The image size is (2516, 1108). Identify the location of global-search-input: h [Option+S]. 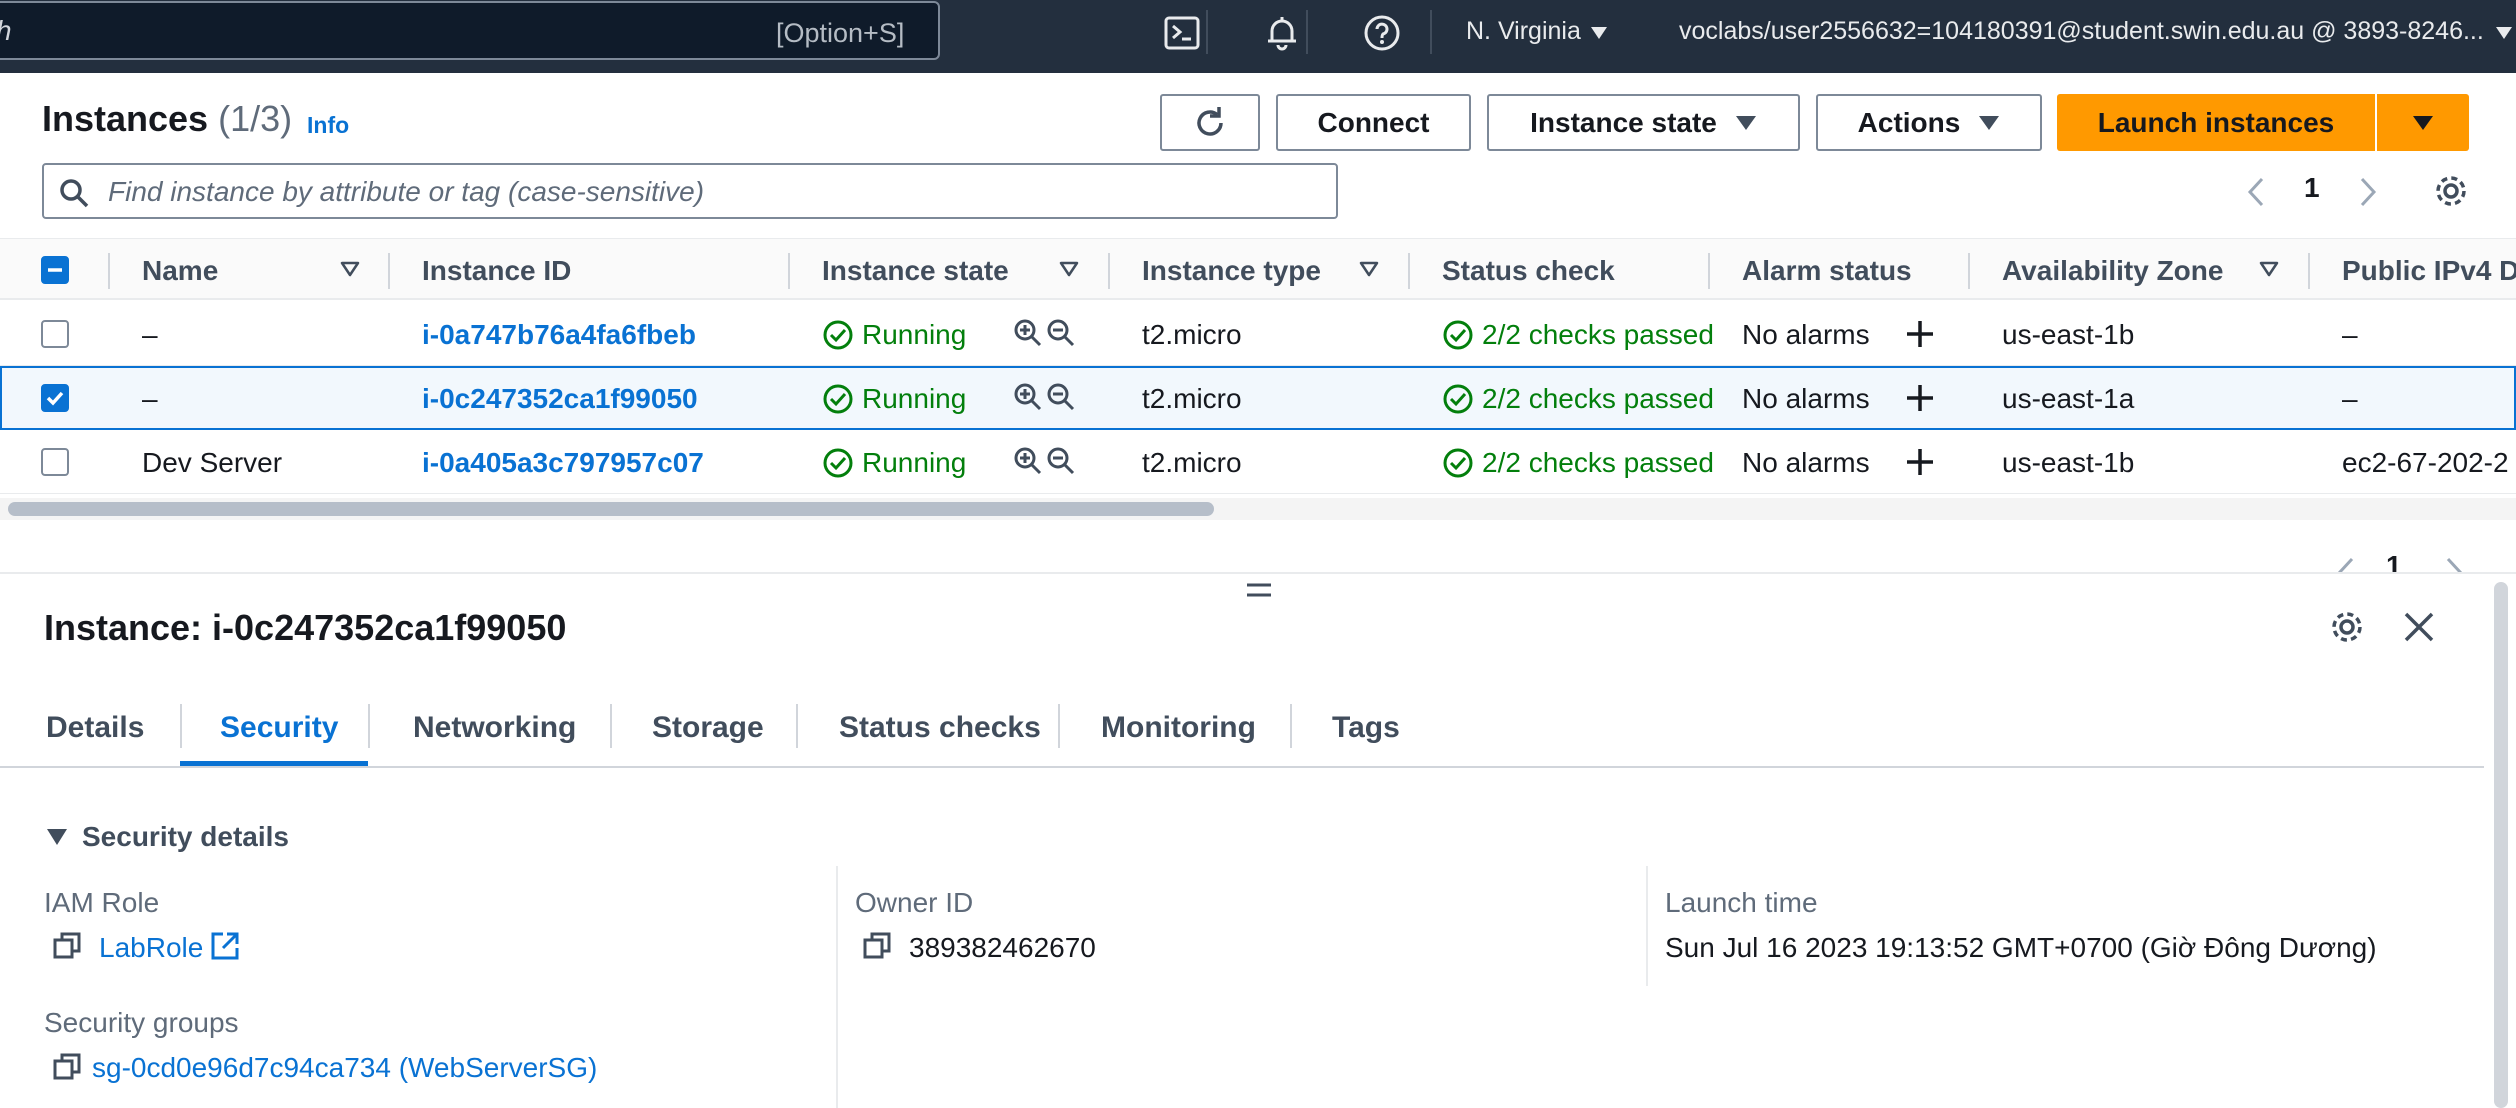
(470, 30).